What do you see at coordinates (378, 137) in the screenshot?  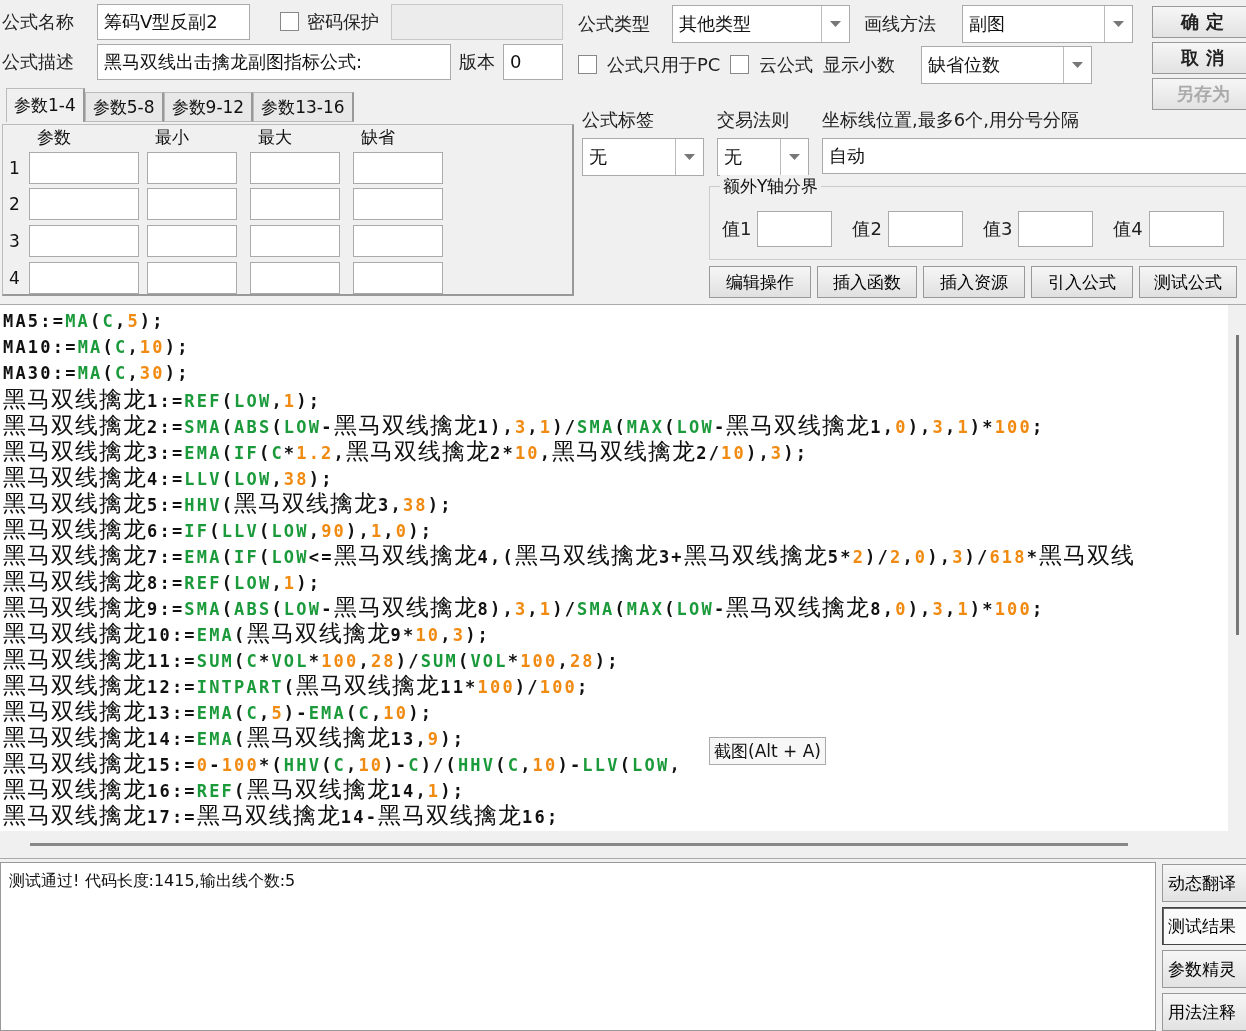 I see `column-header: 缺省` at bounding box center [378, 137].